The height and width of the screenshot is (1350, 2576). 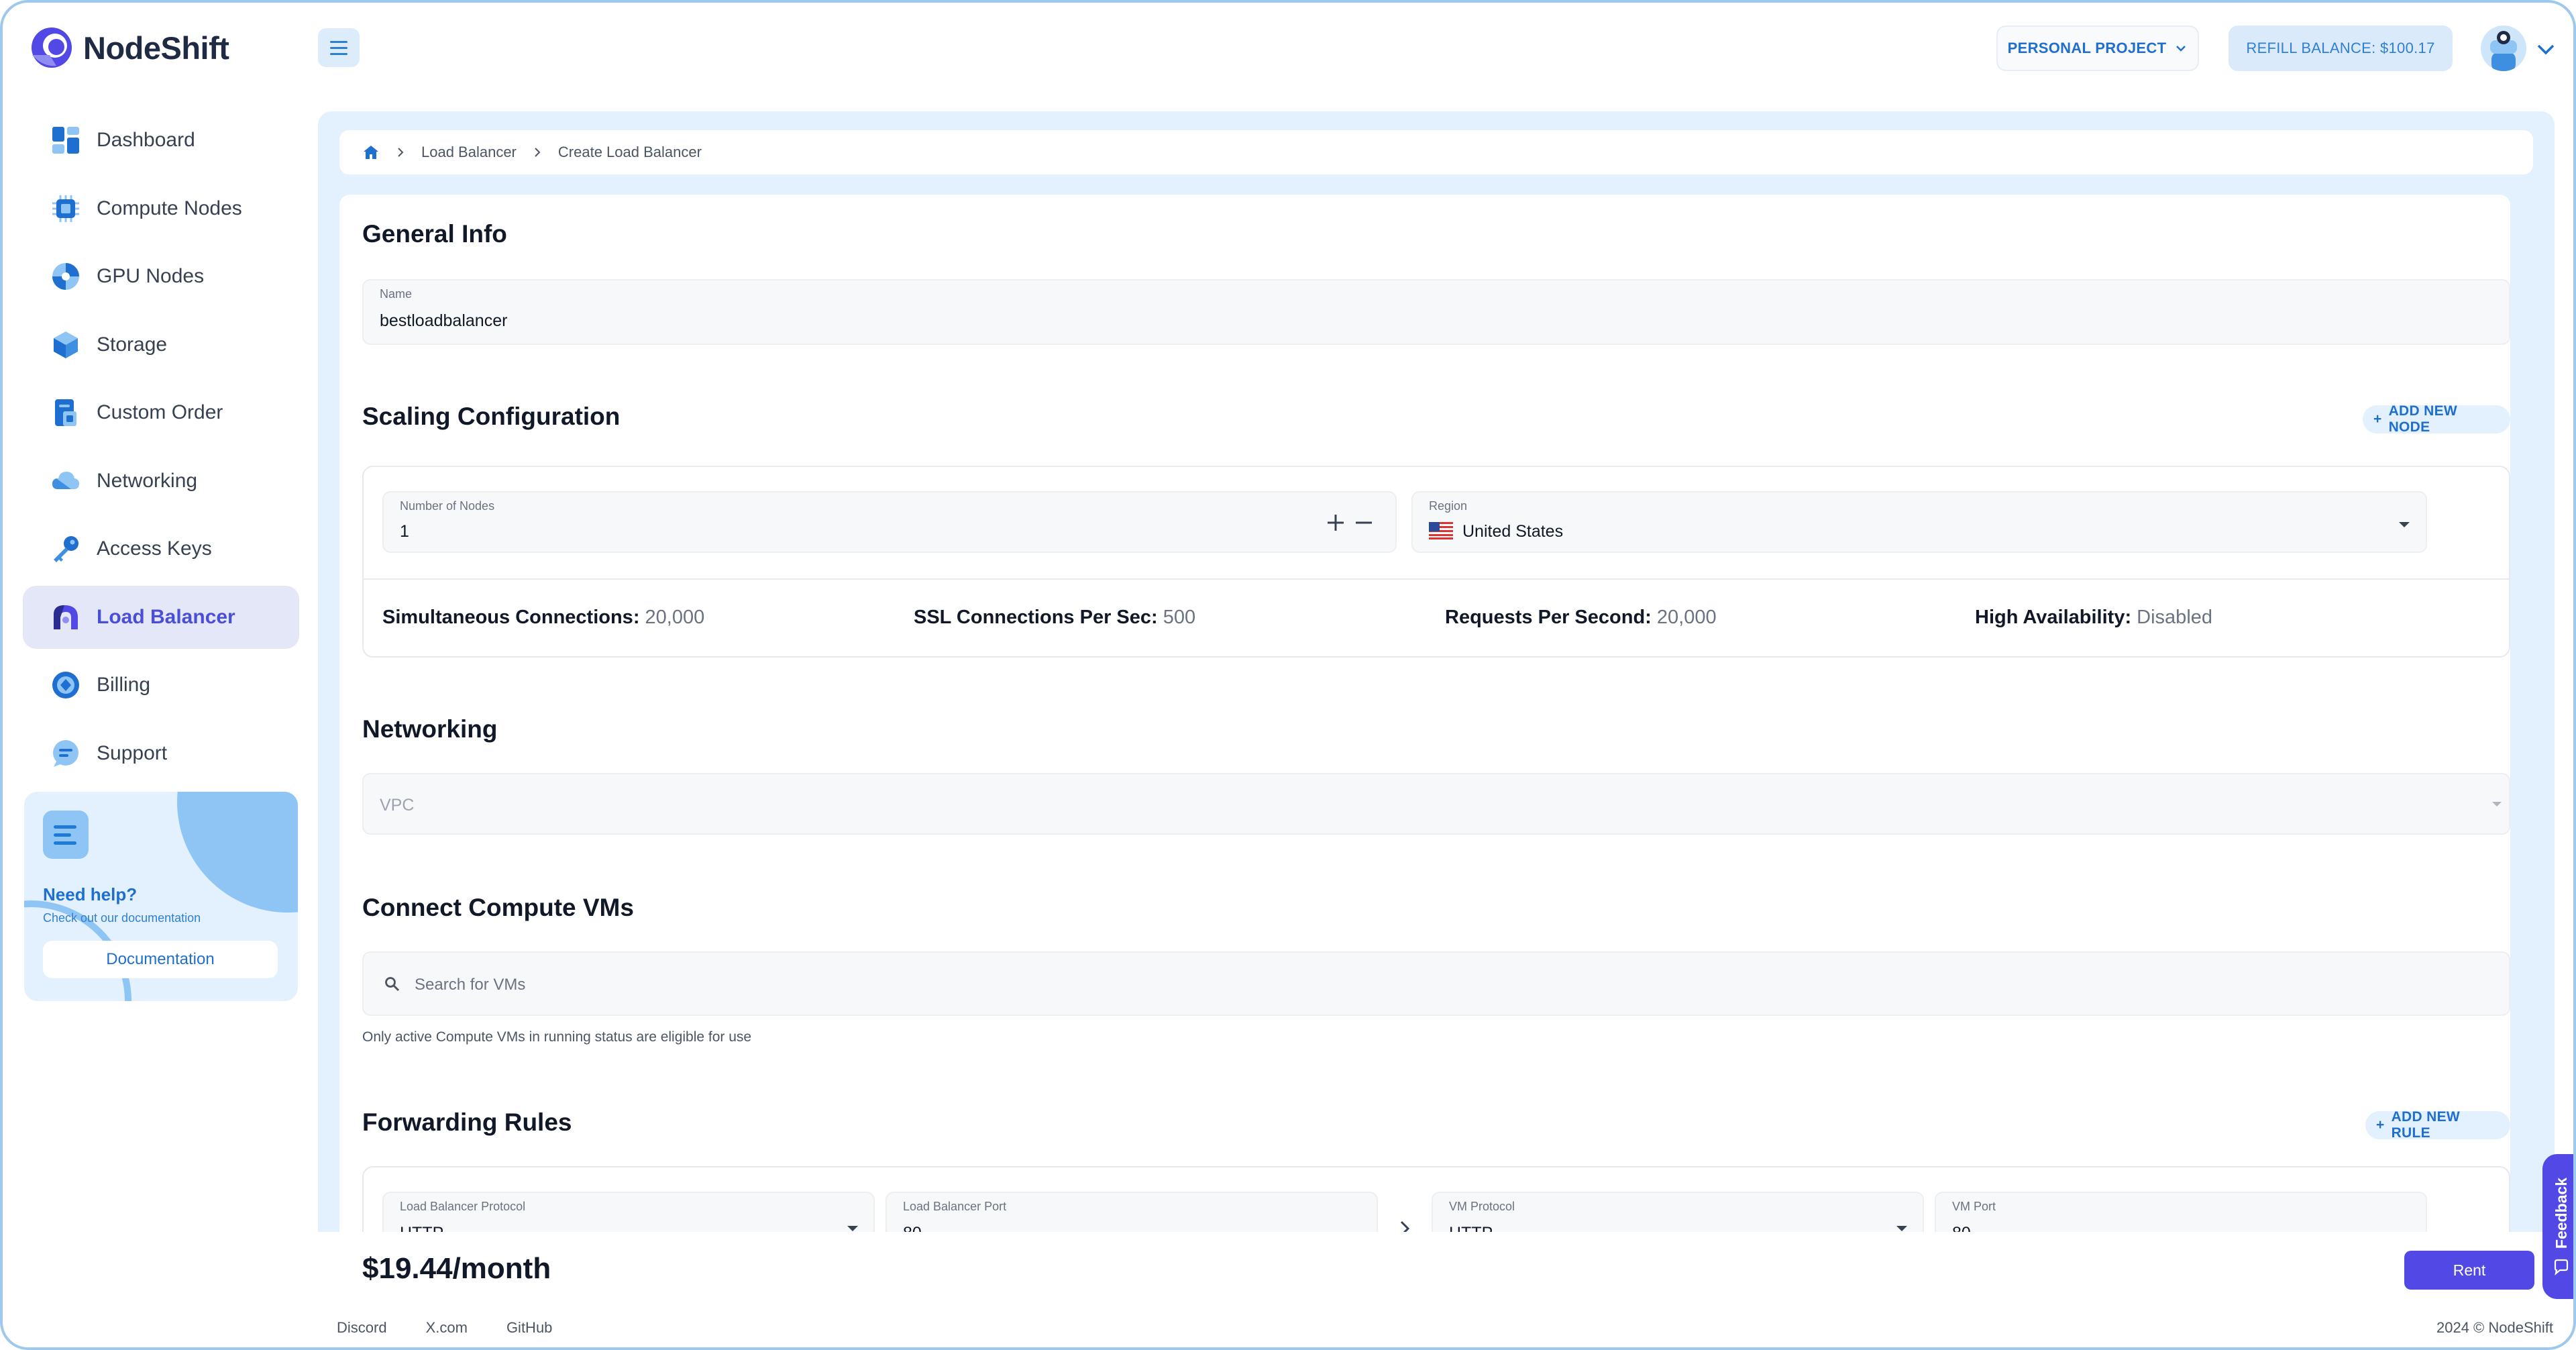 What do you see at coordinates (66, 481) in the screenshot?
I see `cloud-icon` at bounding box center [66, 481].